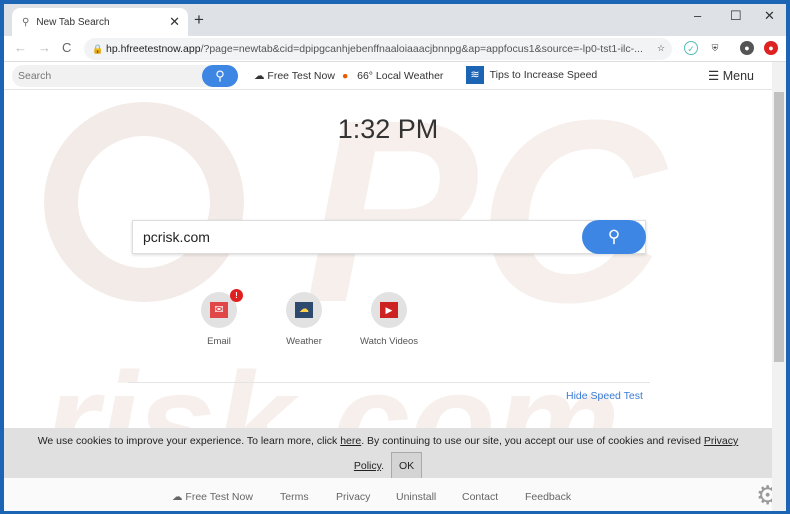 The width and height of the screenshot is (790, 514). I want to click on toolbar-search-button: ⚲, so click(220, 76).